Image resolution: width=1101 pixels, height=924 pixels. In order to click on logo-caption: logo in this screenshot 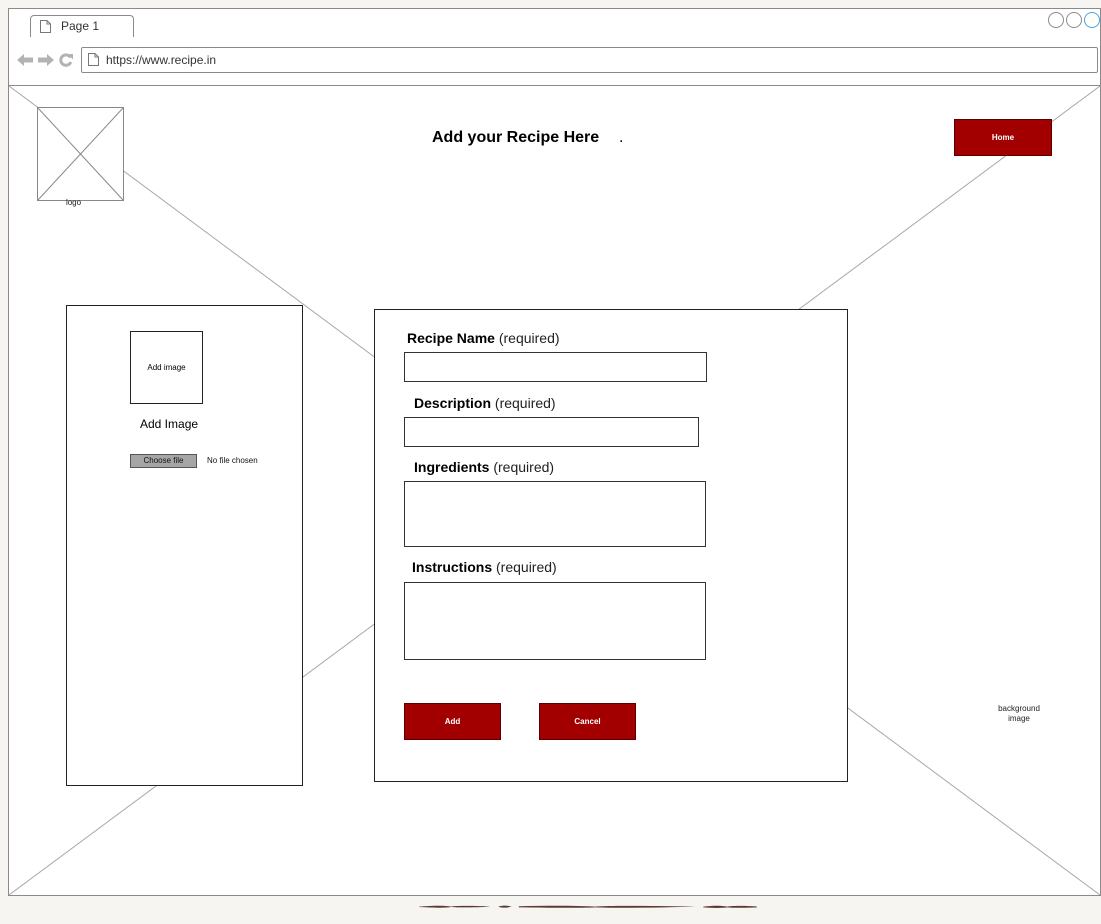, I will do `click(73, 202)`.